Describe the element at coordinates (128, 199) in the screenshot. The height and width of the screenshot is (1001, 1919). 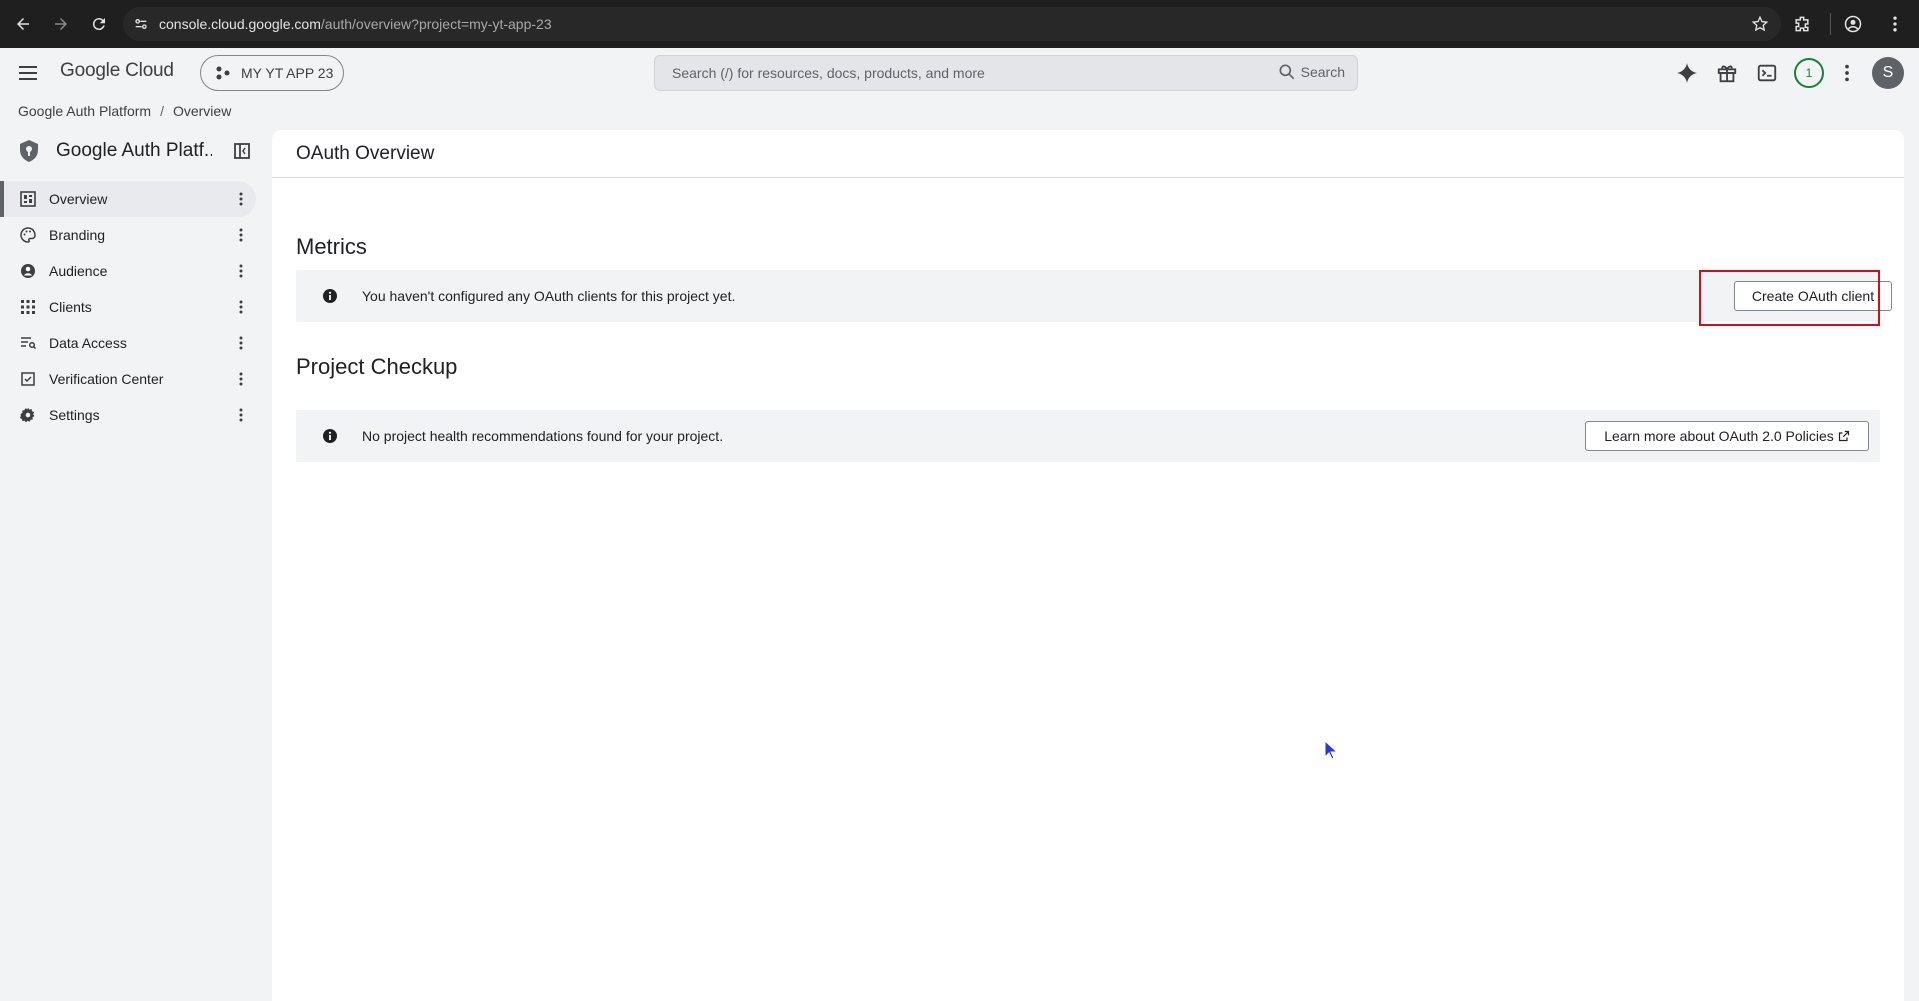
I see `sidebar-item-overview: Overview` at that location.